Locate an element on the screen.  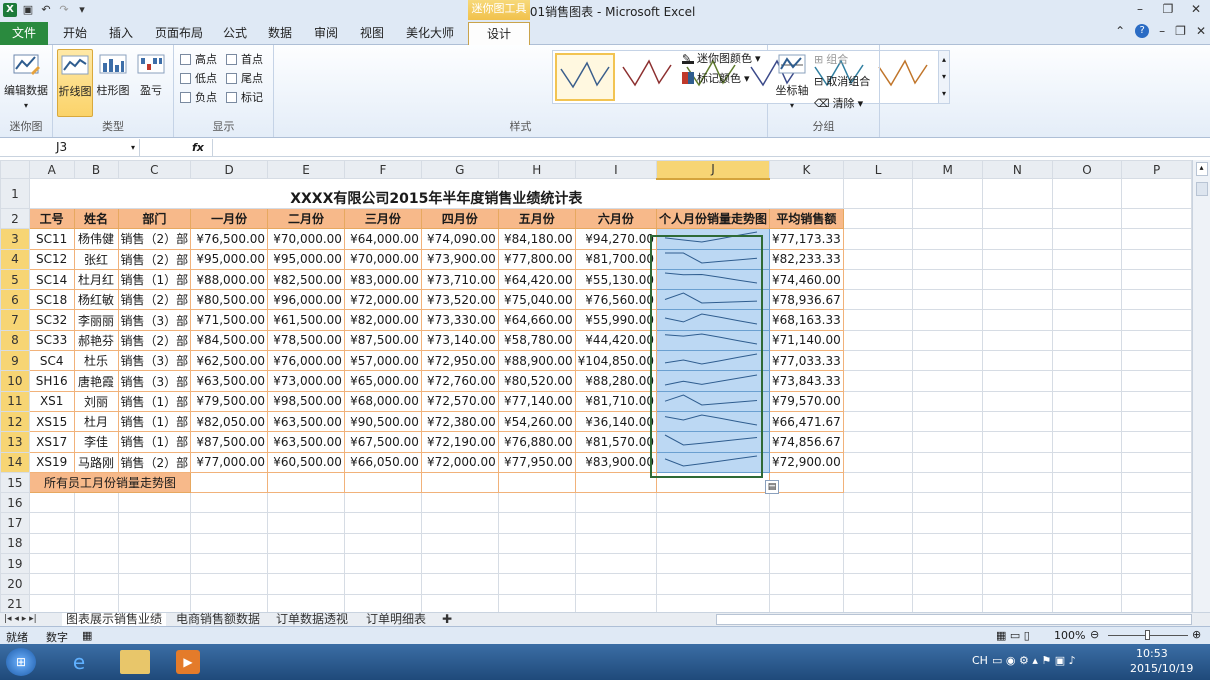
month-sales-cell: ¥66,050.00 is located at coordinates (382, 462).